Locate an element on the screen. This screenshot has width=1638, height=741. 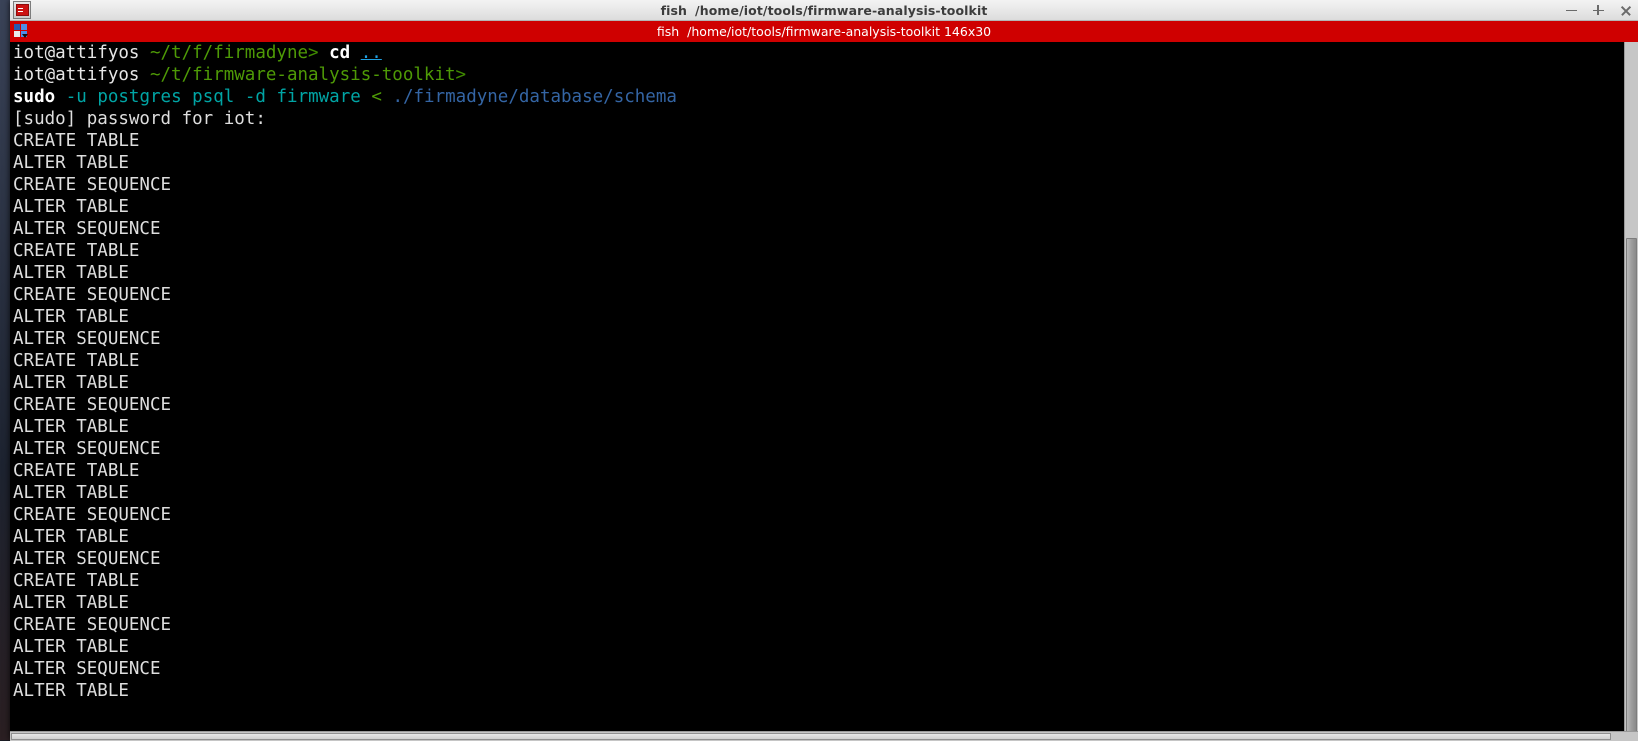
vertical-scrollbar is located at coordinates (1631, 387).